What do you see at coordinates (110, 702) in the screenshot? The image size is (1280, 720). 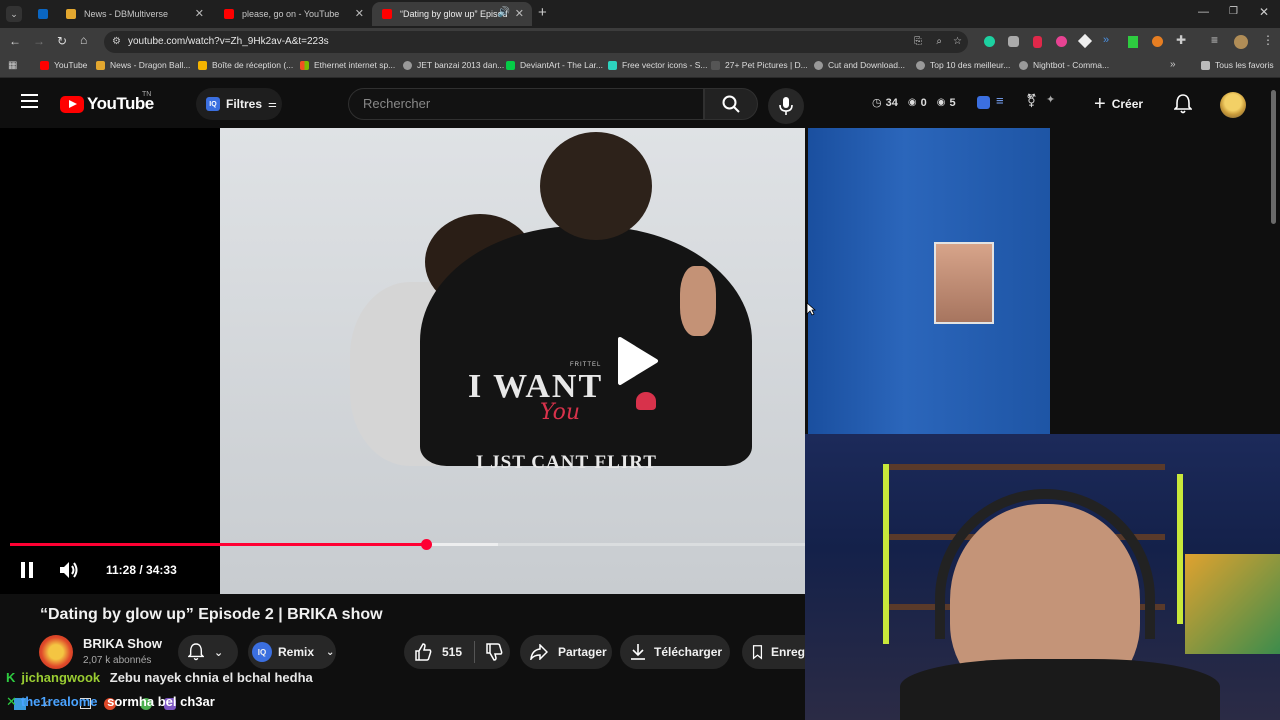 I see `chat-message: ✕ the1realome sormha bel ch3ar` at bounding box center [110, 702].